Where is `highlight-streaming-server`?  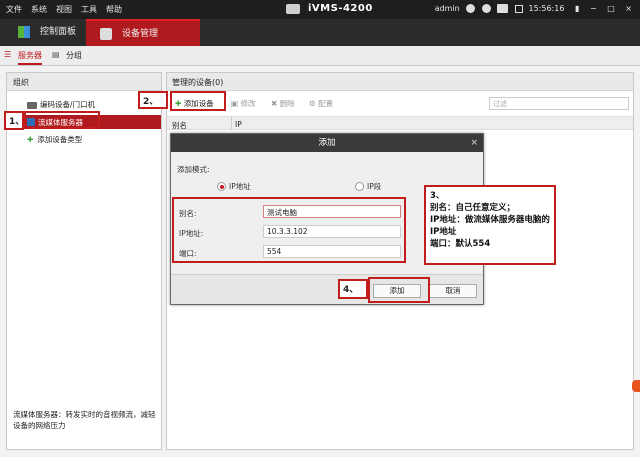 highlight-streaming-server is located at coordinates (62, 120).